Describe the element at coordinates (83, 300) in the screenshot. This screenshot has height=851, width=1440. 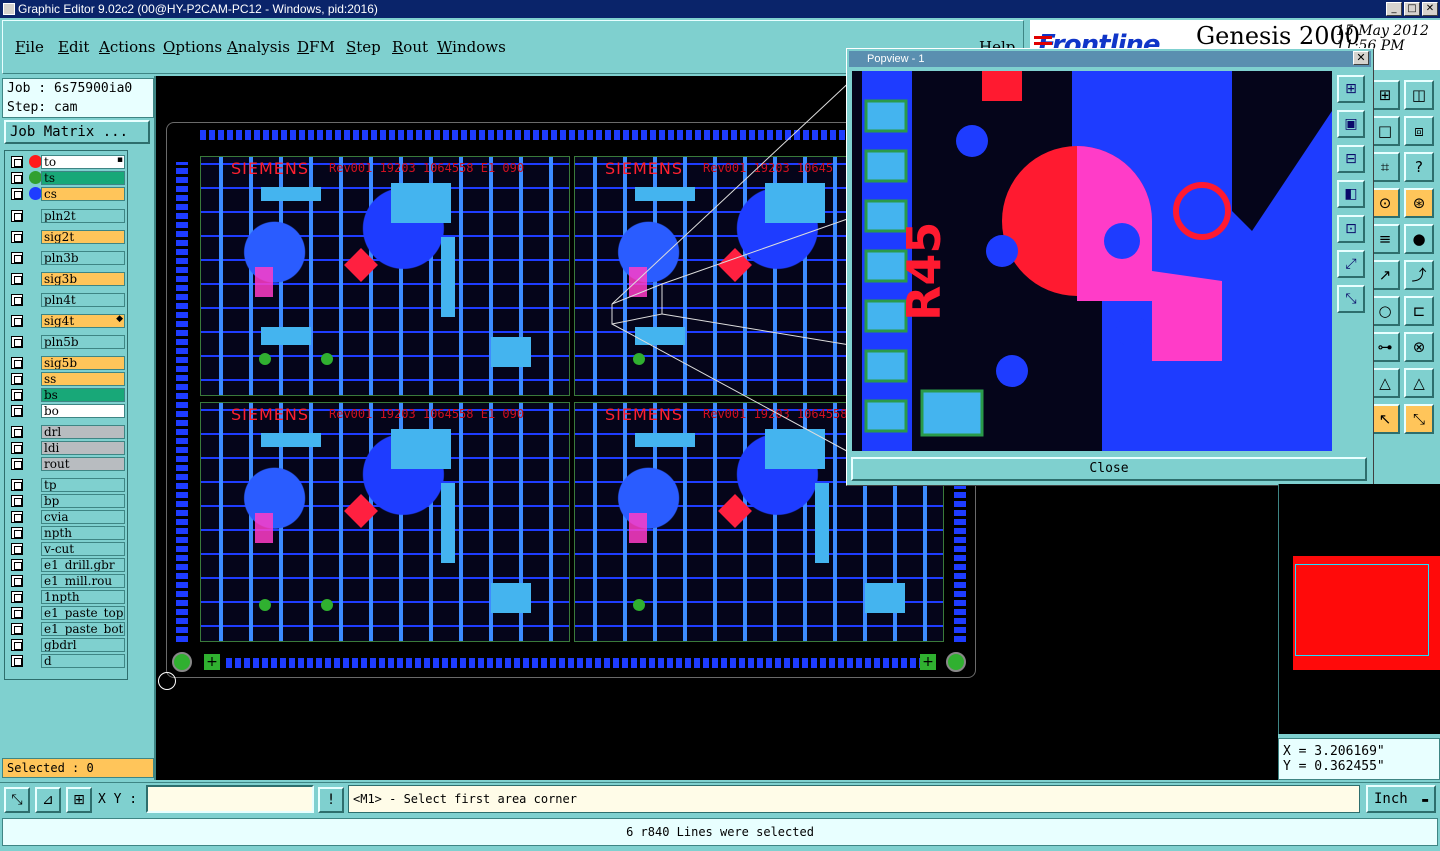
I see `layer-name: pln4t` at that location.